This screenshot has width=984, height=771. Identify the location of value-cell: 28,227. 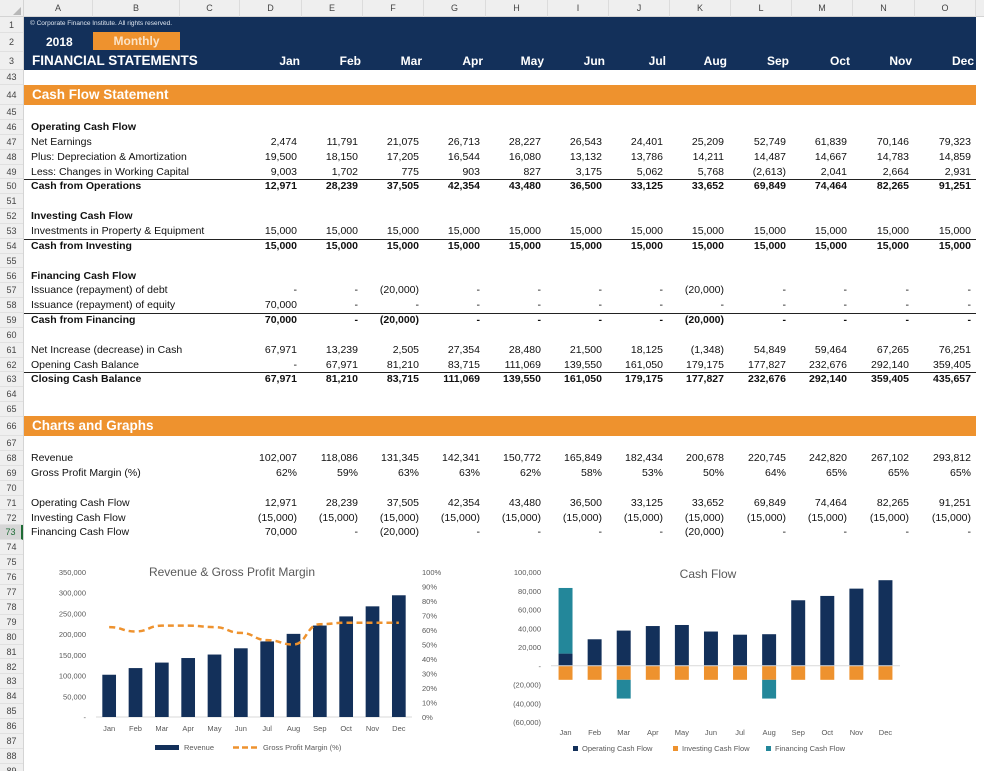
(511, 142).